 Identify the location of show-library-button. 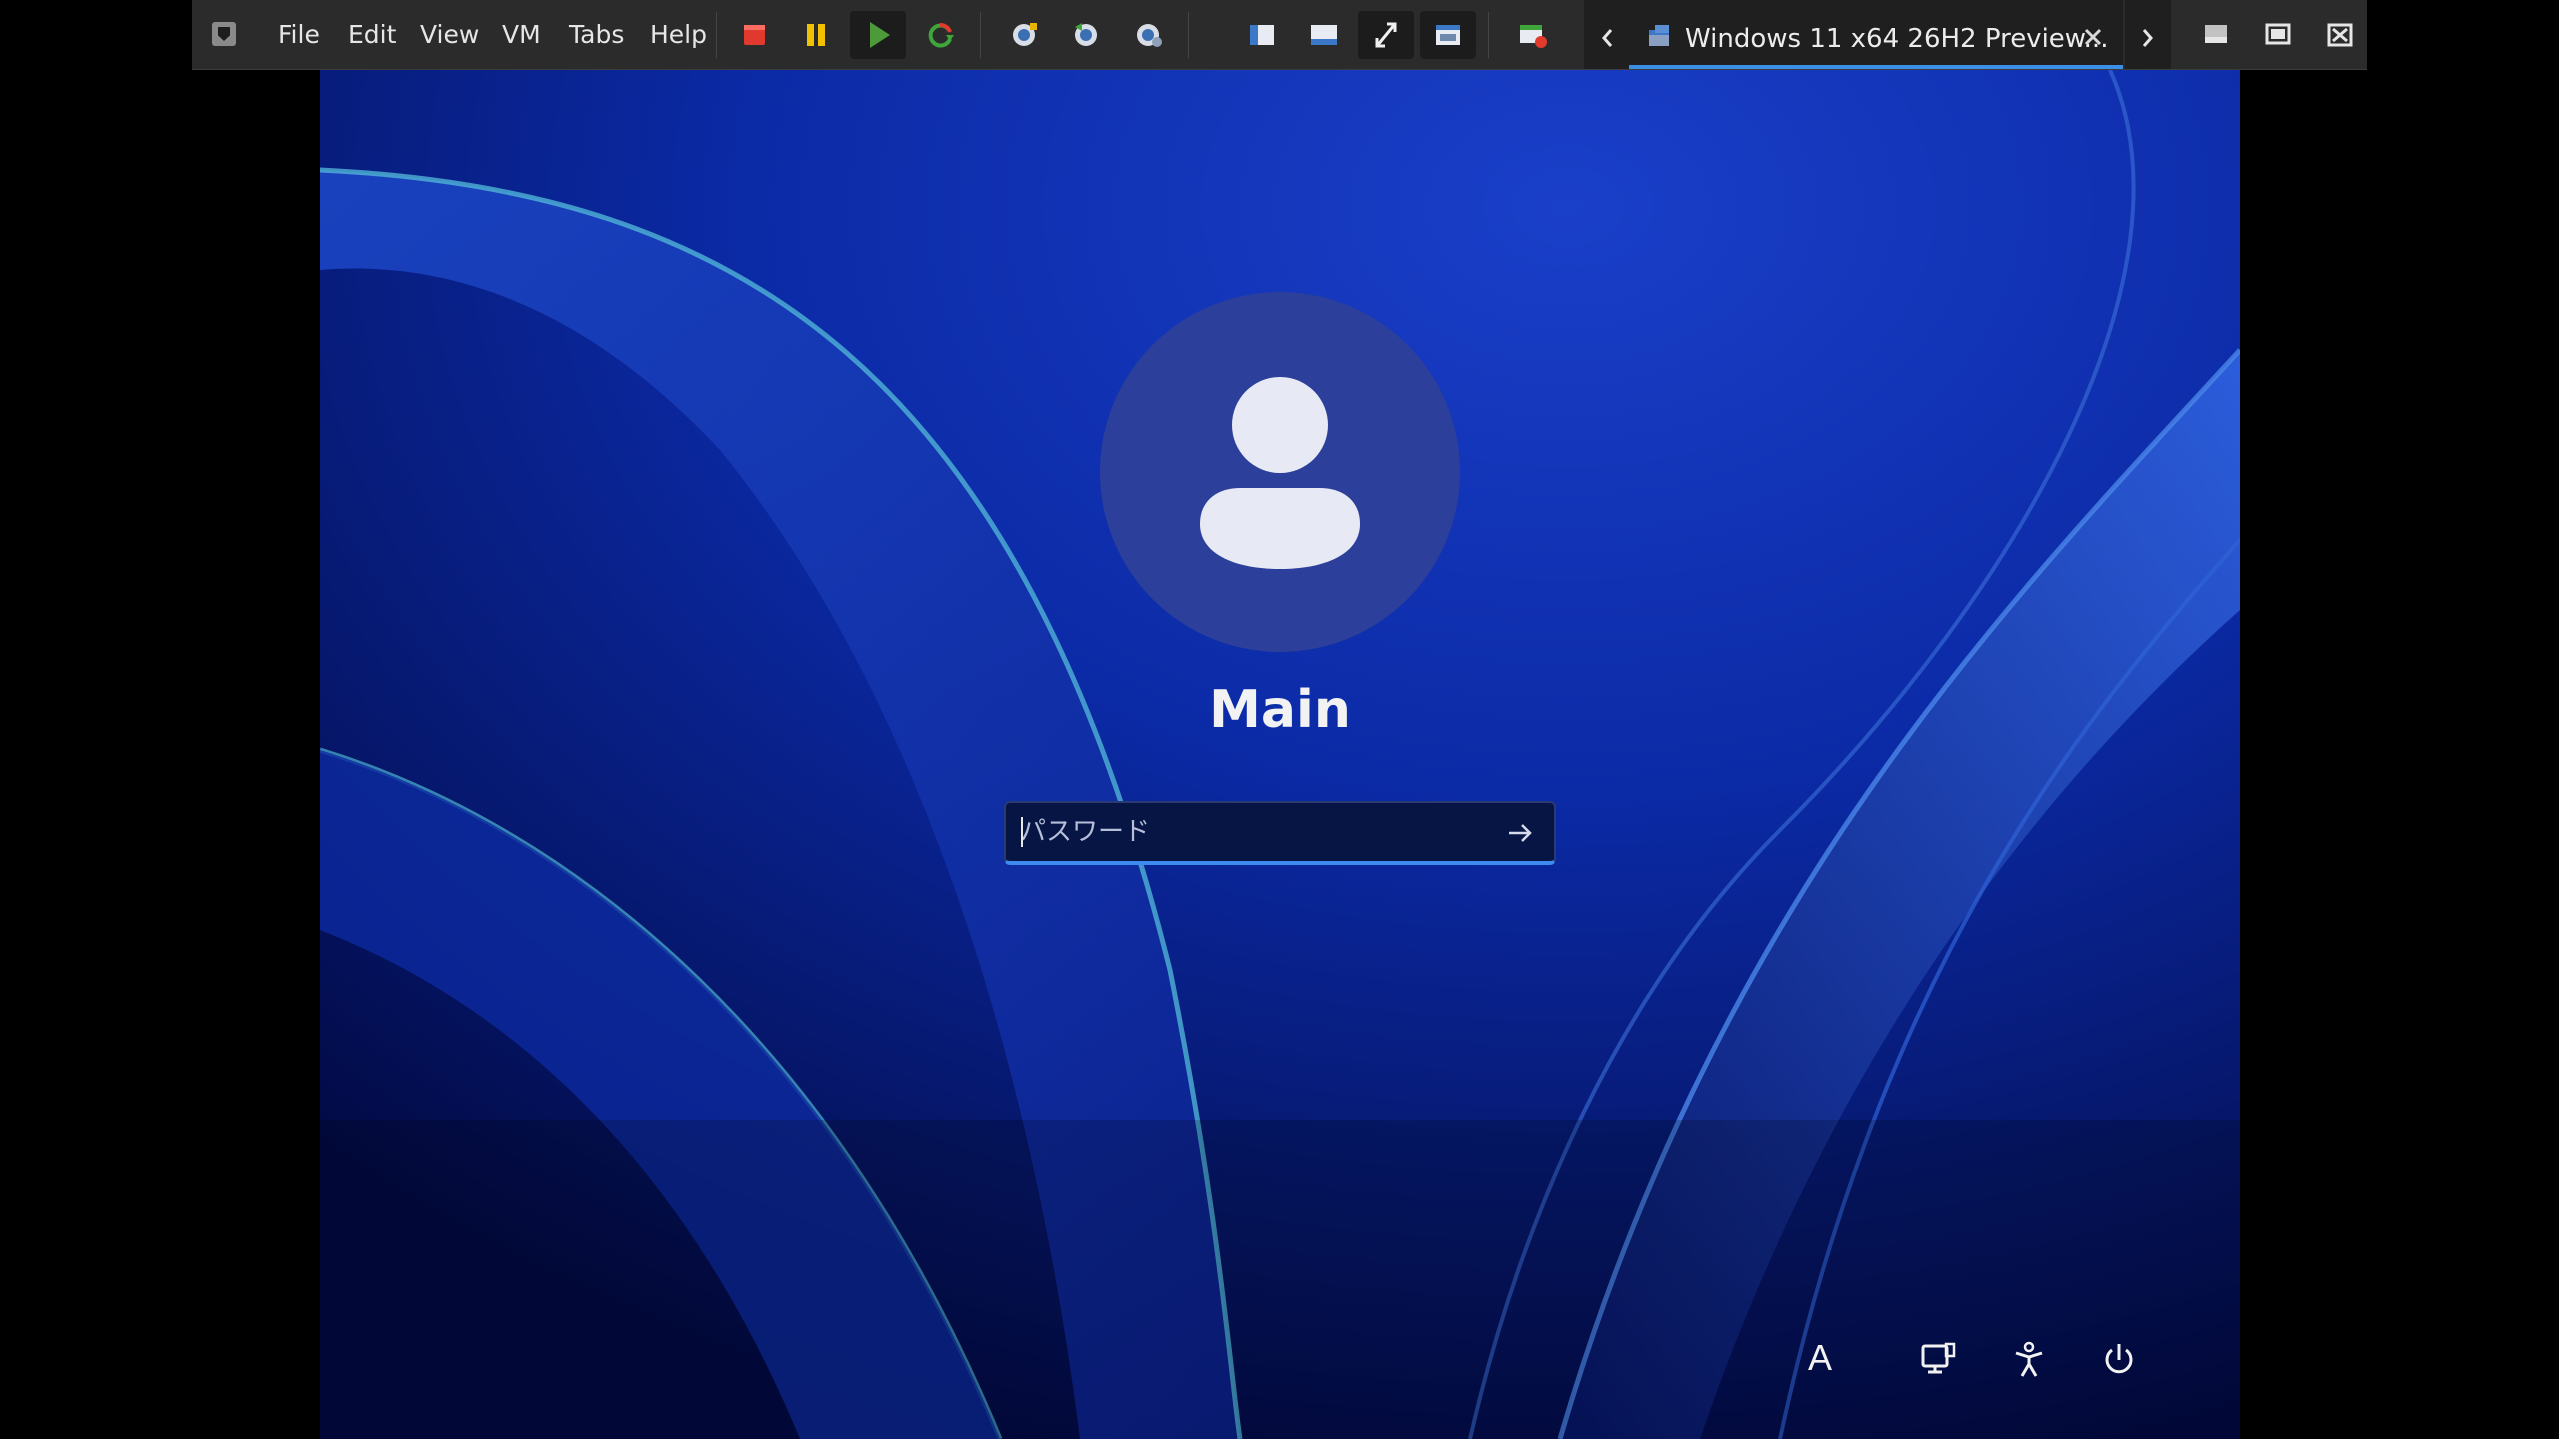
(1262, 35).